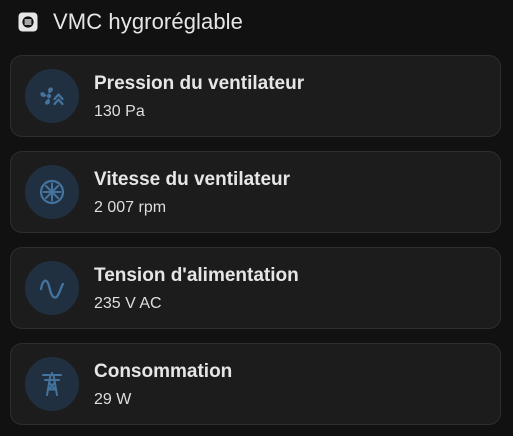 The image size is (513, 436). What do you see at coordinates (113, 399) in the screenshot?
I see `entity-state: 29 W` at bounding box center [113, 399].